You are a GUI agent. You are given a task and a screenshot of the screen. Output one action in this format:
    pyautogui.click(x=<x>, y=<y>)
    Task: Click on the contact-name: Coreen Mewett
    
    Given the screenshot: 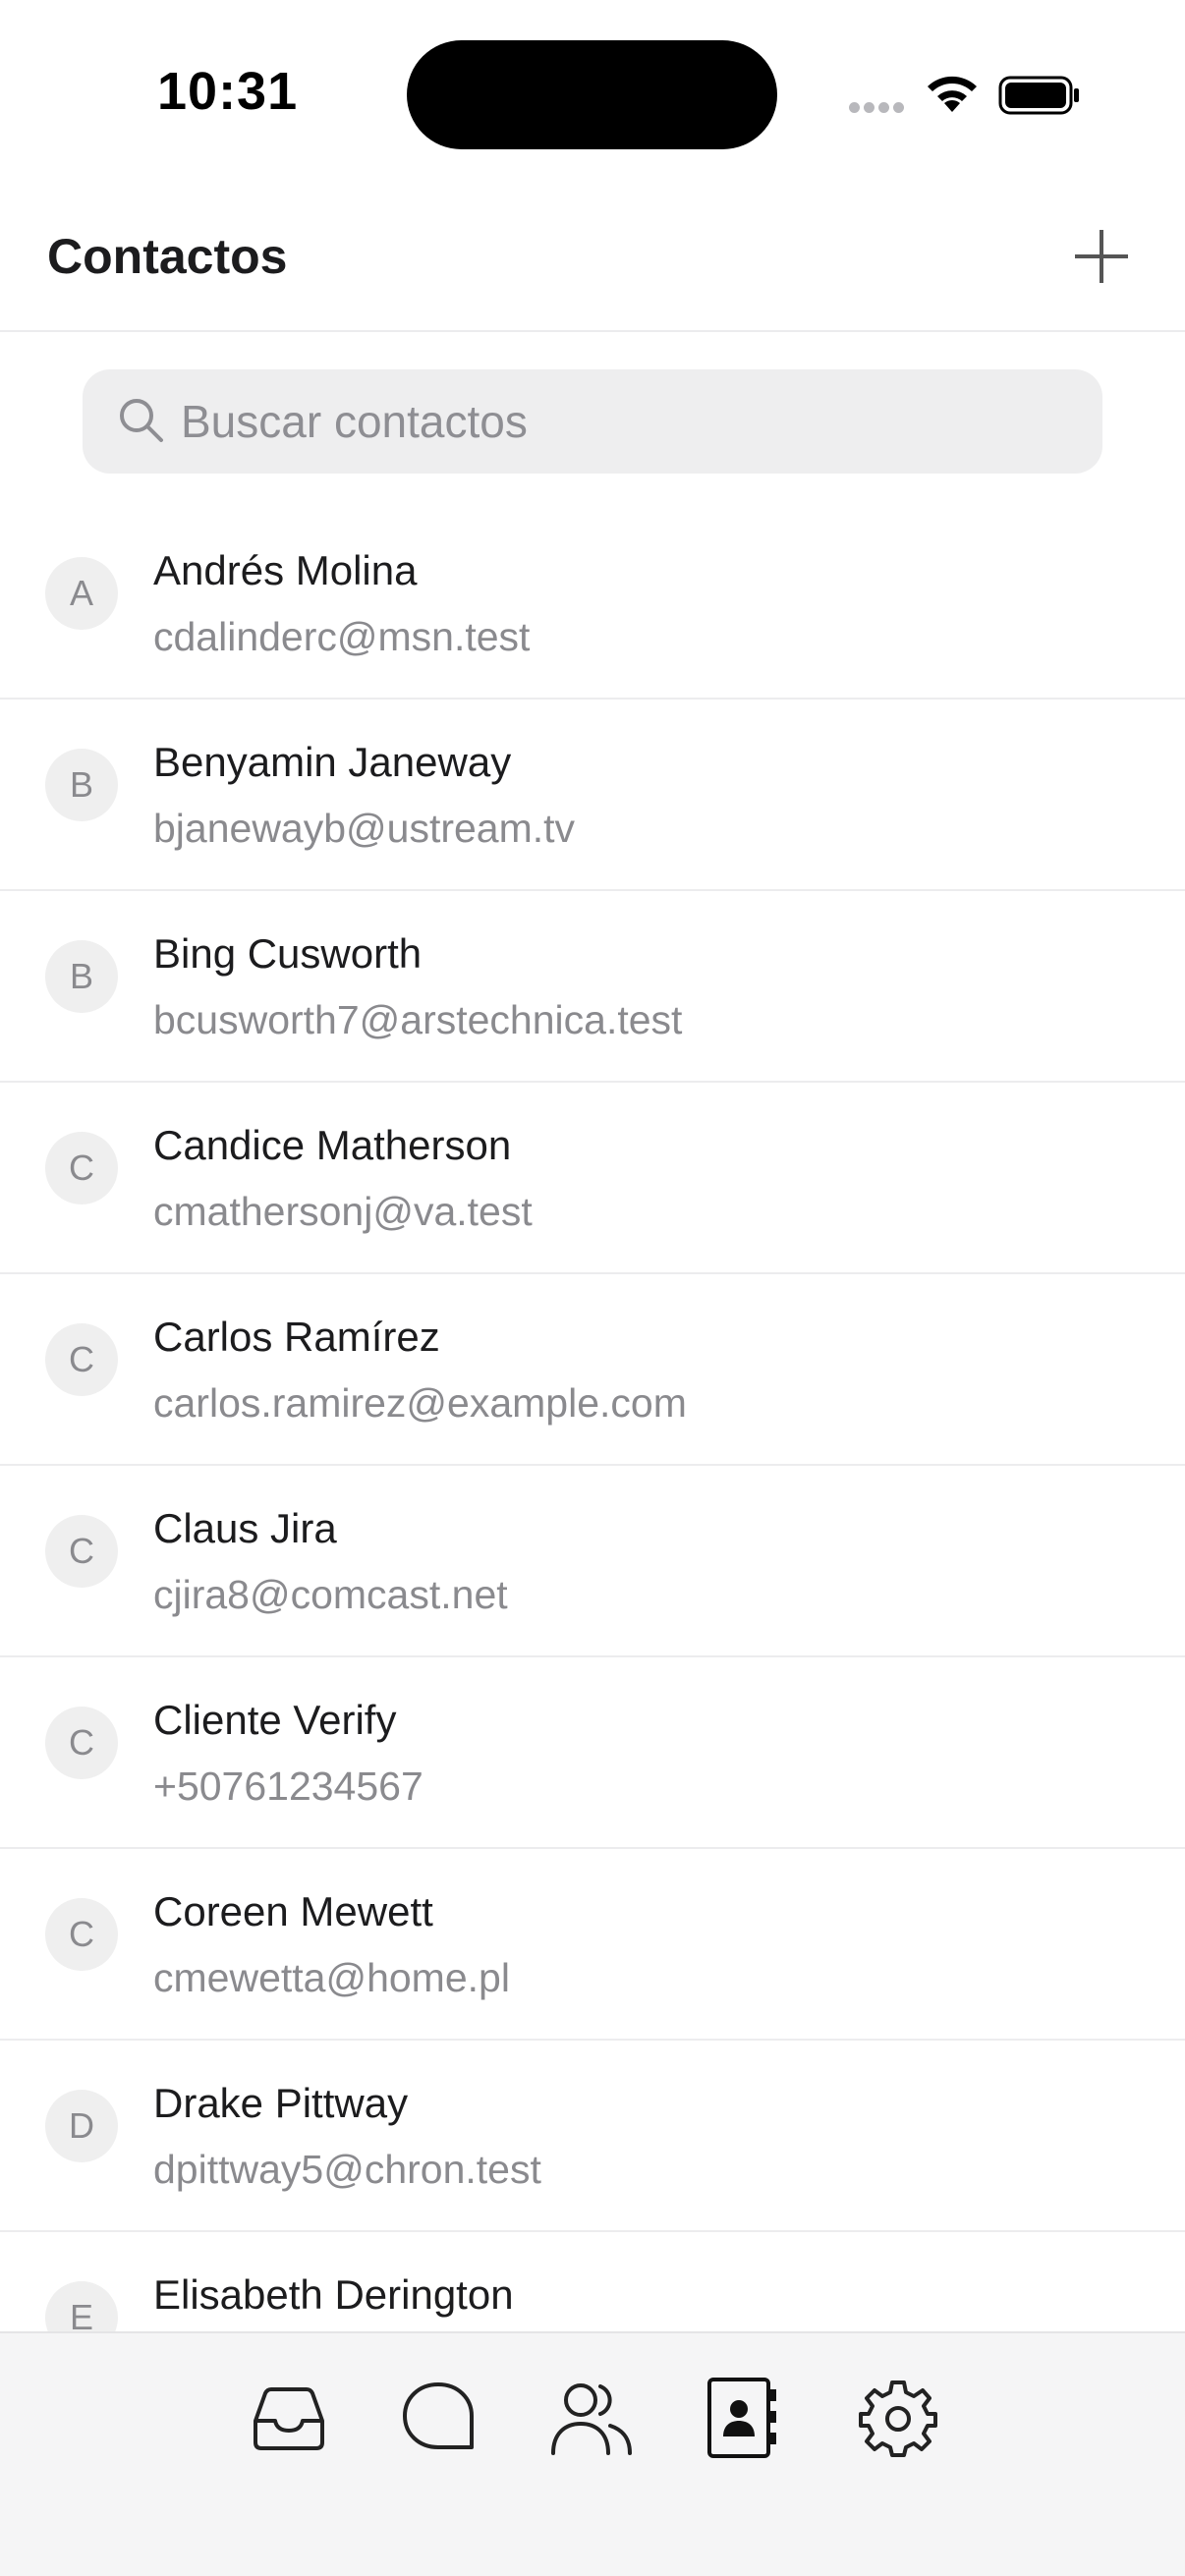 What is the action you would take?
    pyautogui.click(x=293, y=1911)
    